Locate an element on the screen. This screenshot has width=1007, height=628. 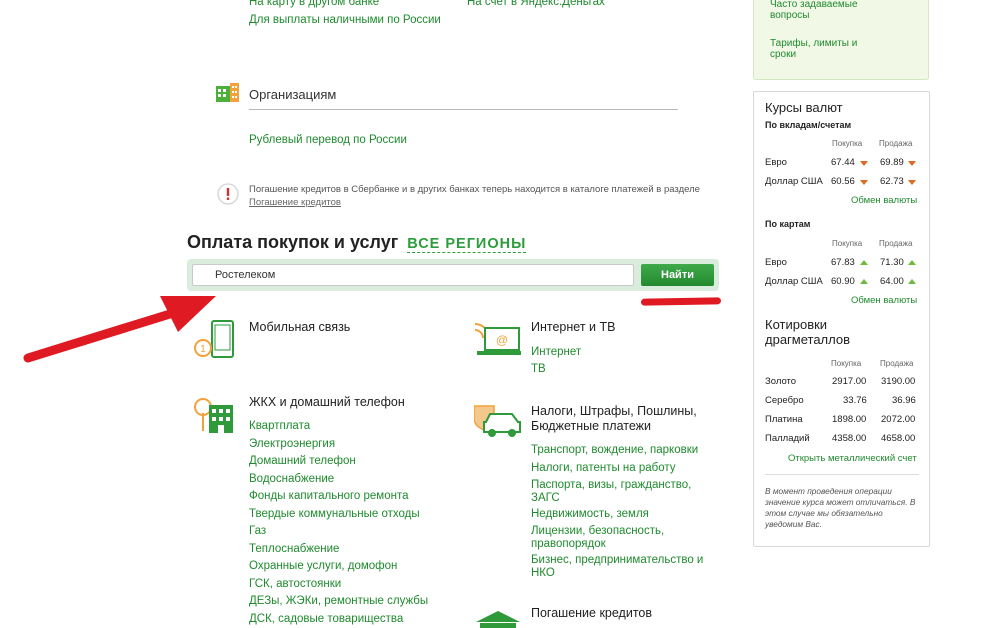
internet-tv-icon: @ is located at coordinates (497, 339).